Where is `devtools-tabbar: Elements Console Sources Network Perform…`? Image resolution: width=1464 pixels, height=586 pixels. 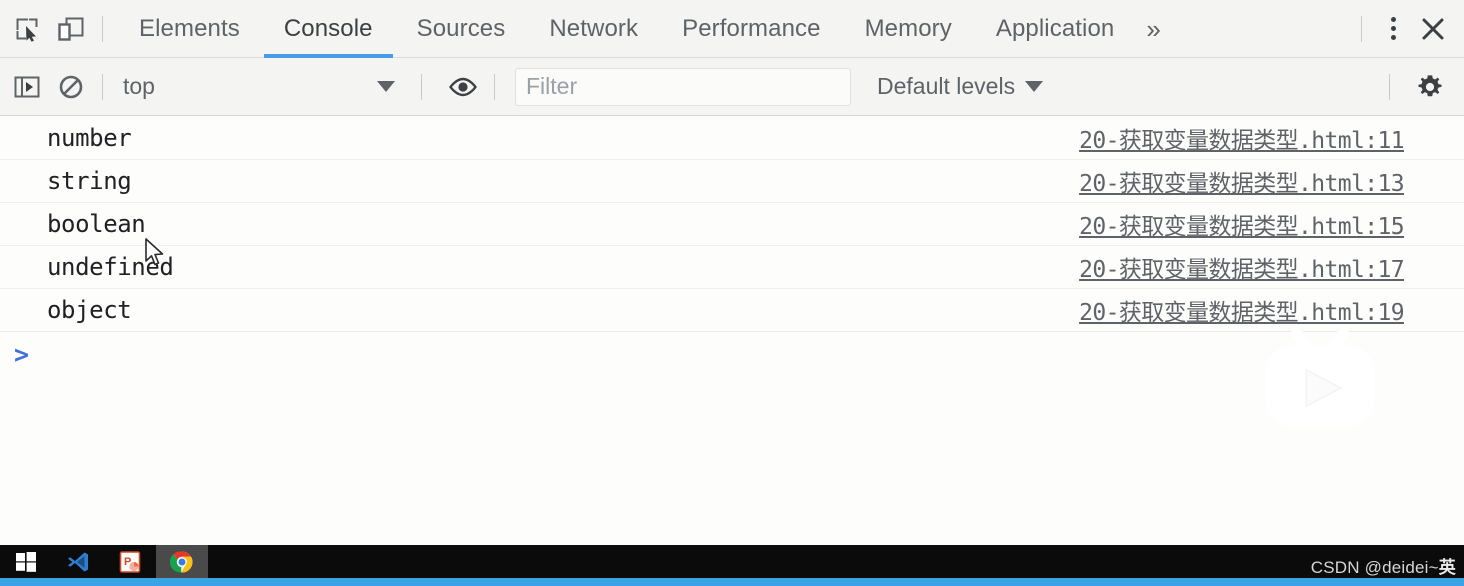 devtools-tabbar: Elements Console Sources Network Perform… is located at coordinates (732, 29).